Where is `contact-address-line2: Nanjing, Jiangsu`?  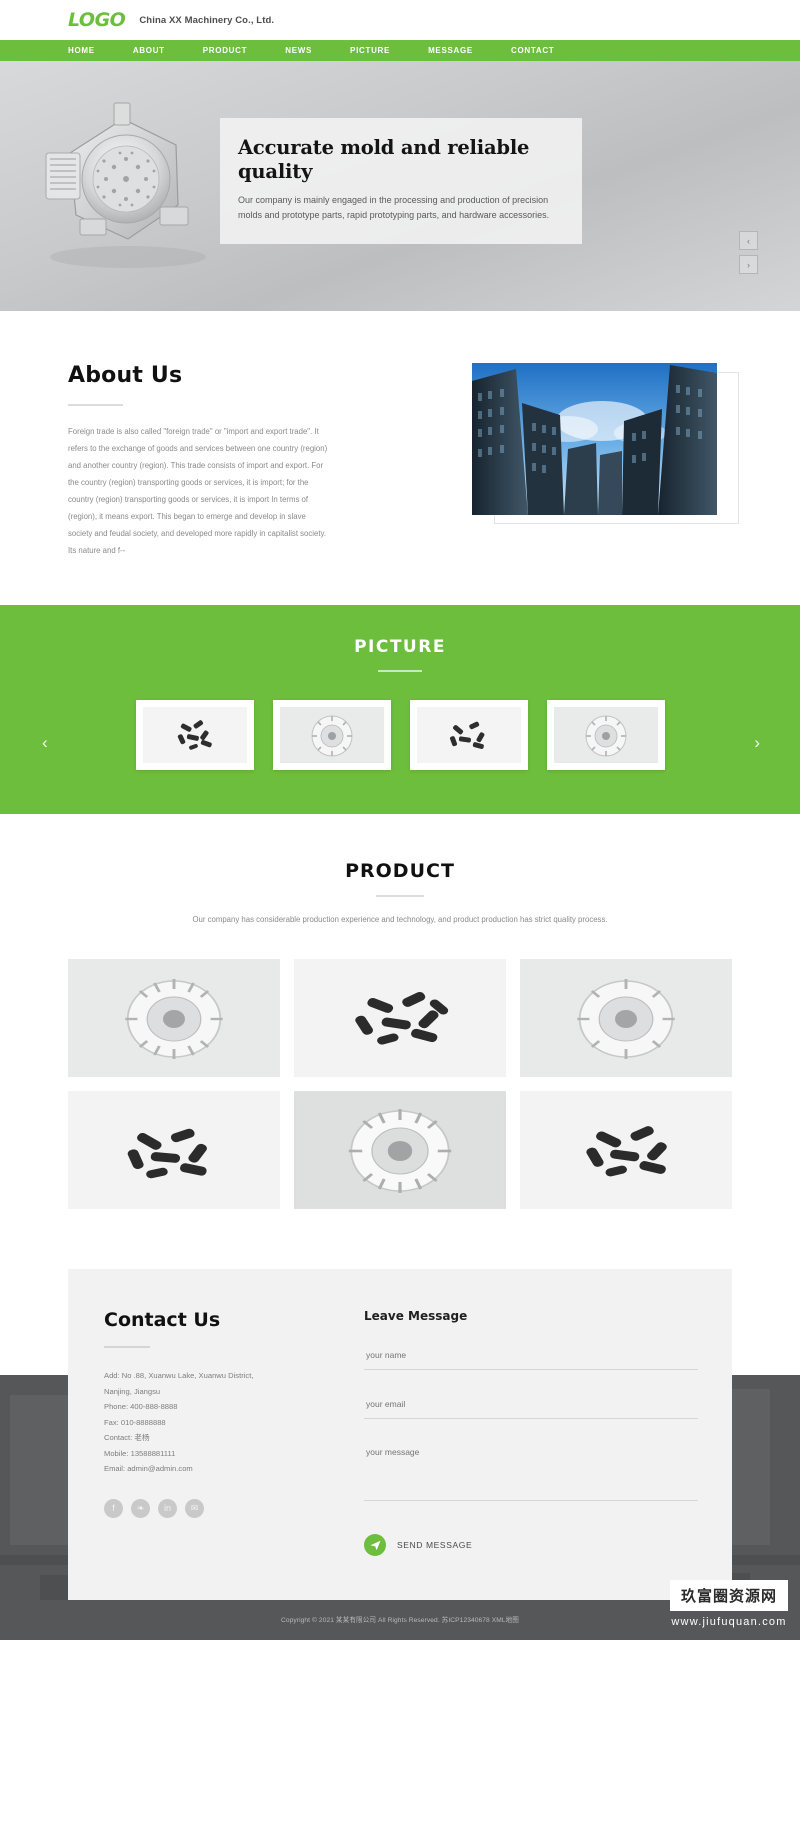 contact-address-line2: Nanjing, Jiangsu is located at coordinates (132, 1391).